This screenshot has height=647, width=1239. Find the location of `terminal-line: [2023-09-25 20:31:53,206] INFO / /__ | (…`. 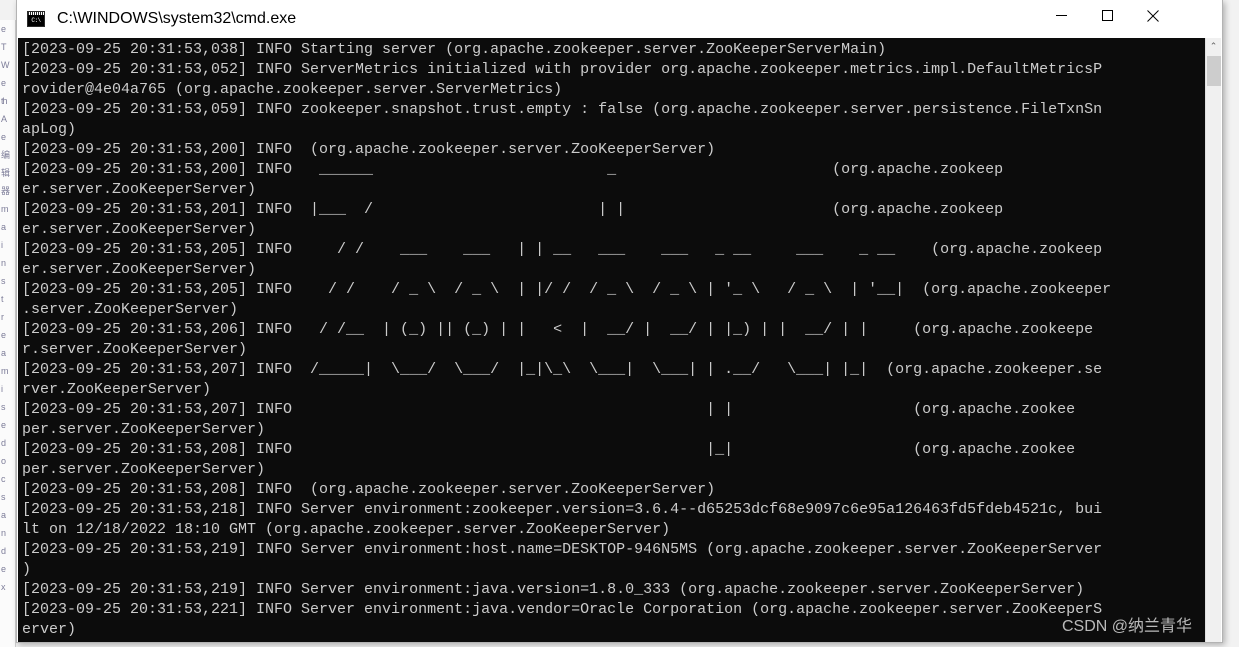

terminal-line: [2023-09-25 20:31:53,206] INFO / /__ | (… is located at coordinates (558, 329).